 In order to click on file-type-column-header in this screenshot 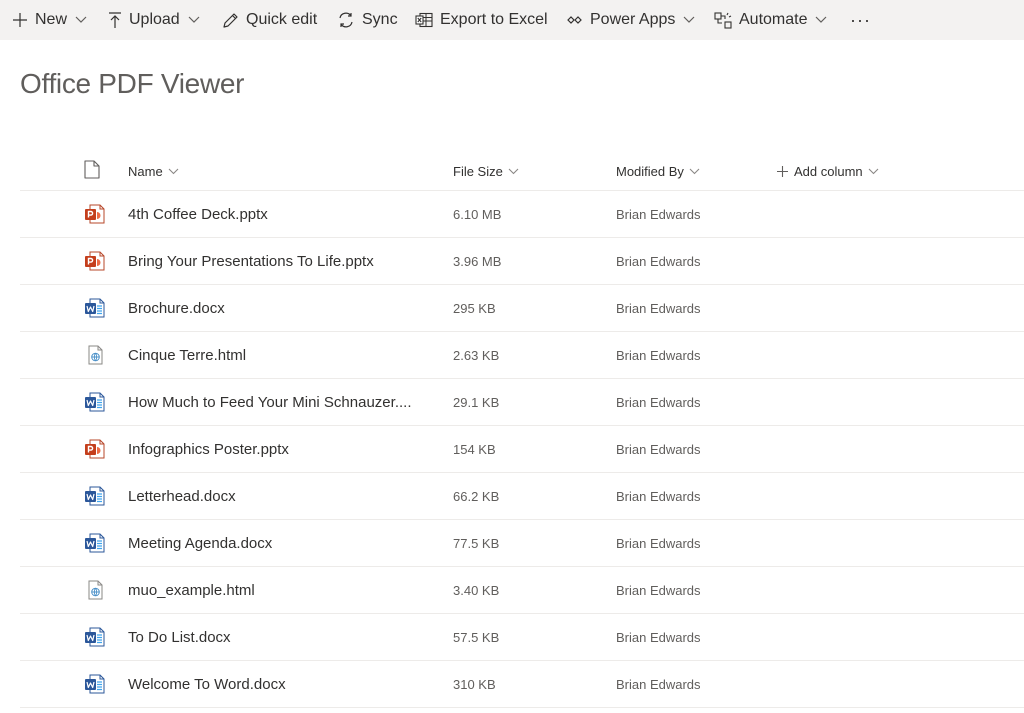, I will do `click(92, 171)`.